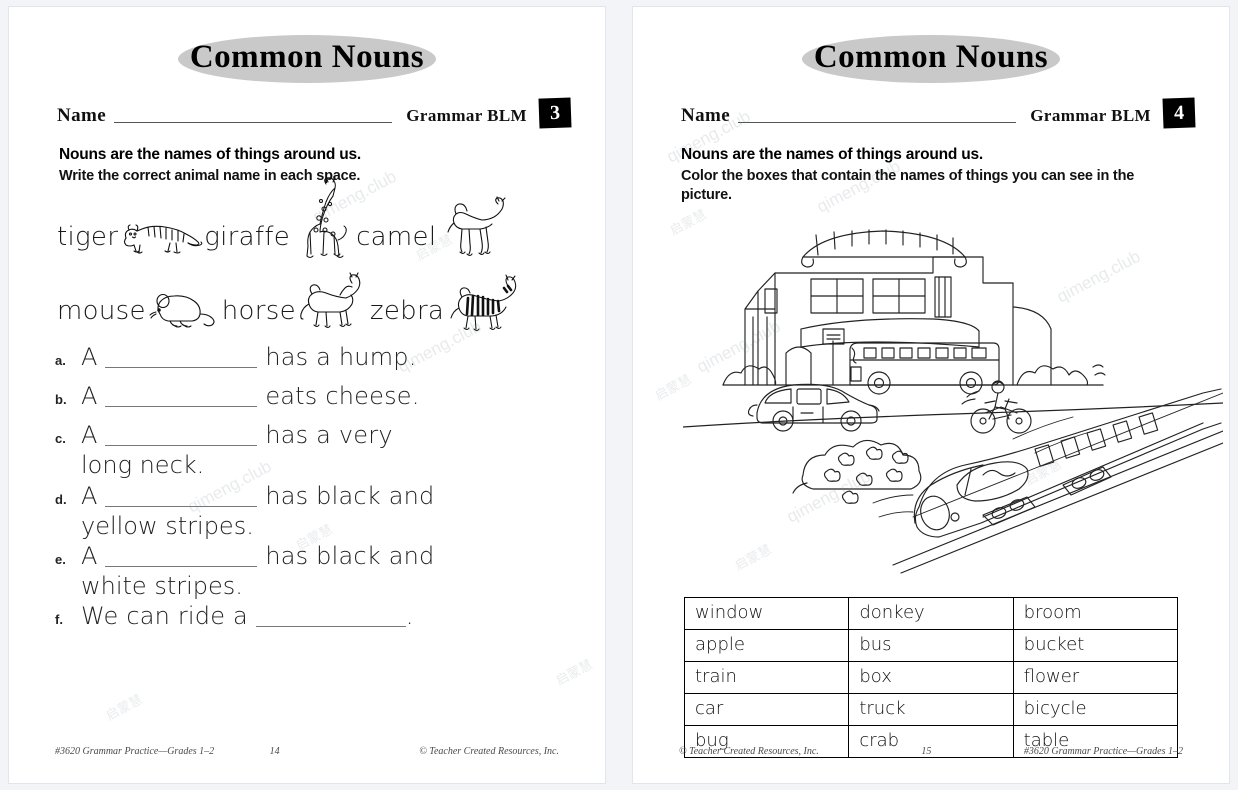 This screenshot has width=1238, height=790. What do you see at coordinates (167, 525) in the screenshot?
I see `question-d-continuation: yellow stripes.` at bounding box center [167, 525].